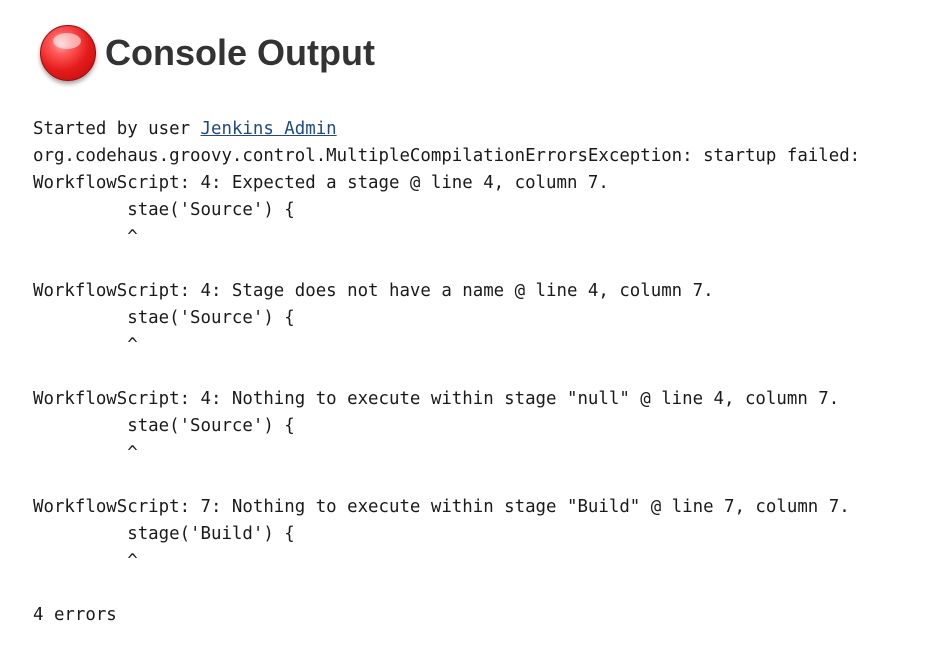 This screenshot has width=944, height=647. What do you see at coordinates (68, 53) in the screenshot?
I see `build-failed-status-icon` at bounding box center [68, 53].